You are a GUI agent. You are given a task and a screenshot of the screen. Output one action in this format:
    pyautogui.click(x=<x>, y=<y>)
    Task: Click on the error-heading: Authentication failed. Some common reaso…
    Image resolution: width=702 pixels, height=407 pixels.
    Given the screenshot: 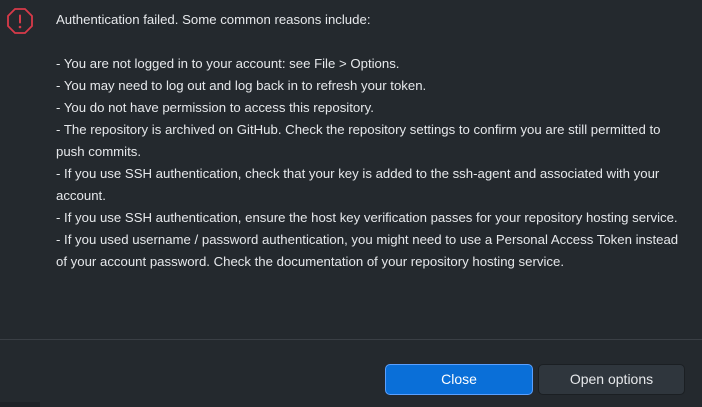 What is the action you would take?
    pyautogui.click(x=213, y=19)
    